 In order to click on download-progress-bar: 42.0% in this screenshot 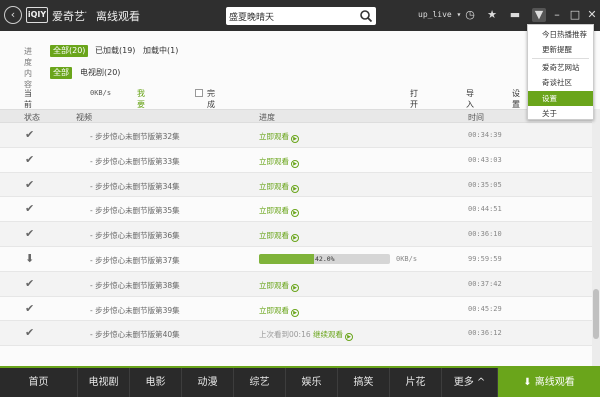, I will do `click(324, 258)`.